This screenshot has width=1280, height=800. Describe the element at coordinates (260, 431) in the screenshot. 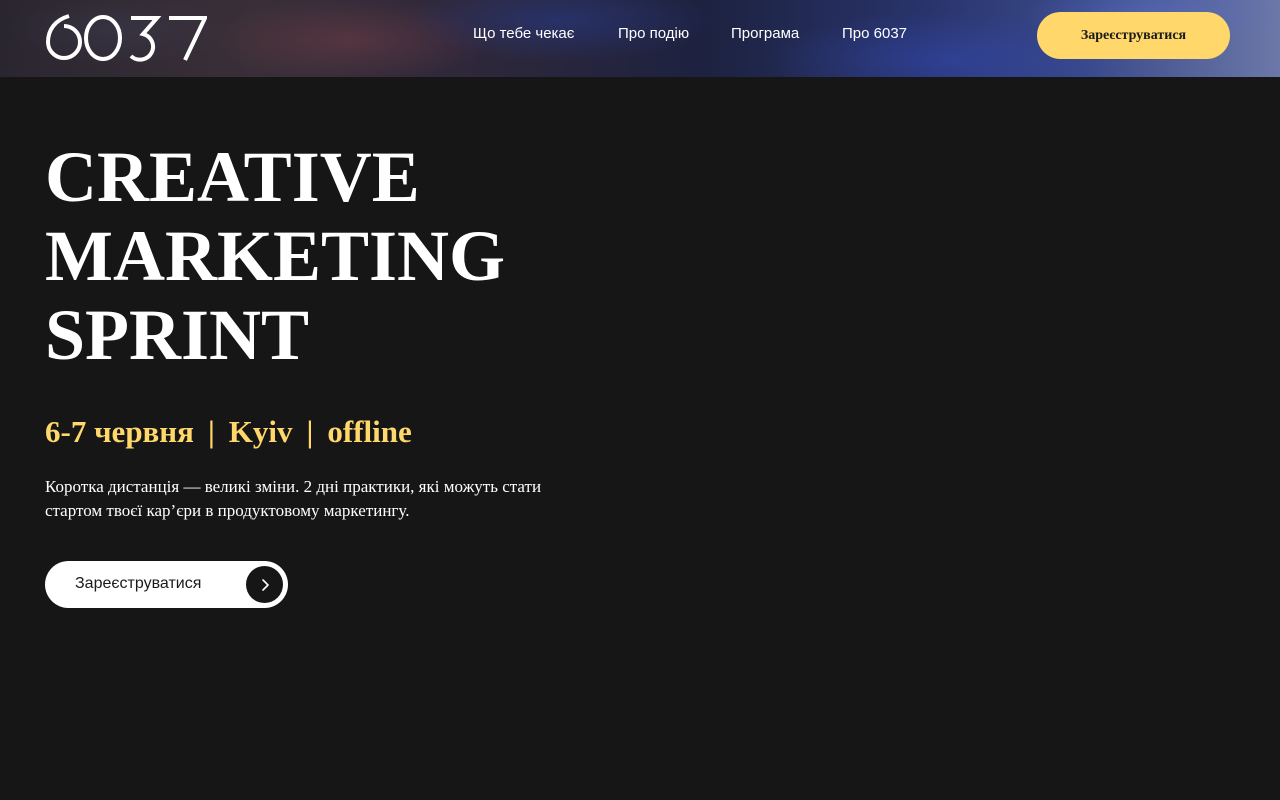

I see `event-city: Kyiv` at that location.